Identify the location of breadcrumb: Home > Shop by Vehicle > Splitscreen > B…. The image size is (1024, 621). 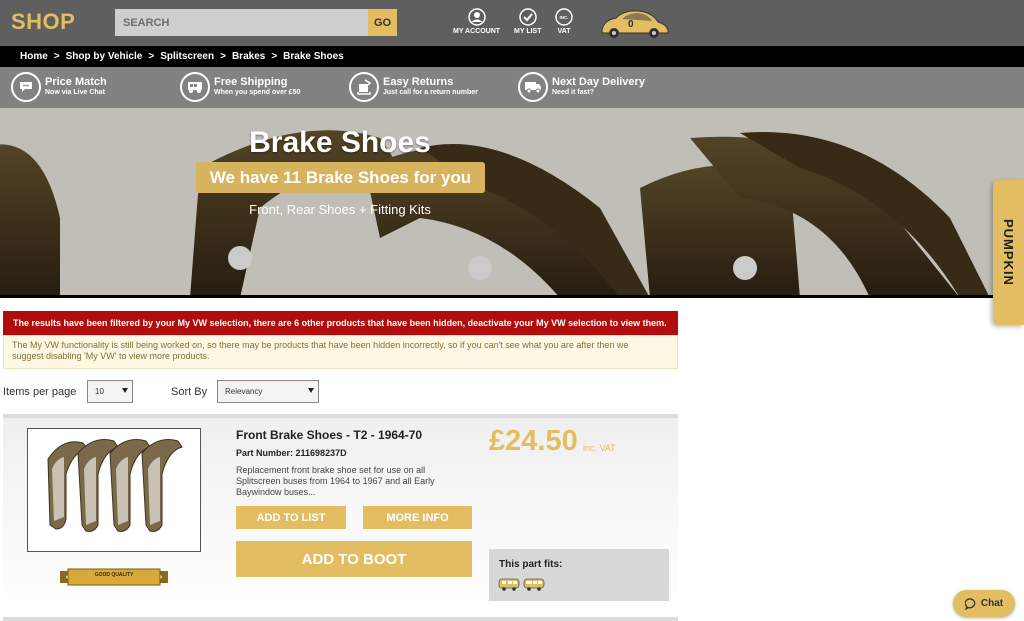
(512, 56).